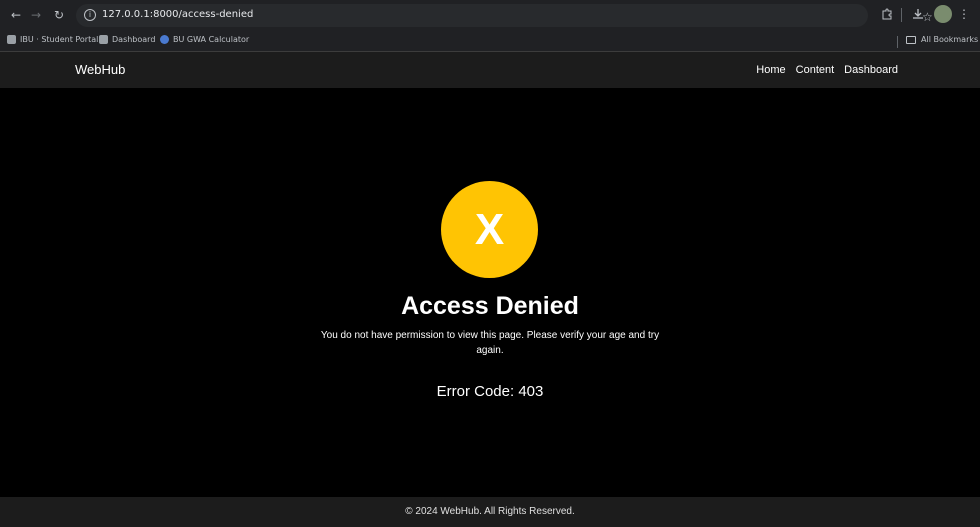 This screenshot has height=527, width=980. I want to click on arrow-left-icon: ←, so click(16, 15).